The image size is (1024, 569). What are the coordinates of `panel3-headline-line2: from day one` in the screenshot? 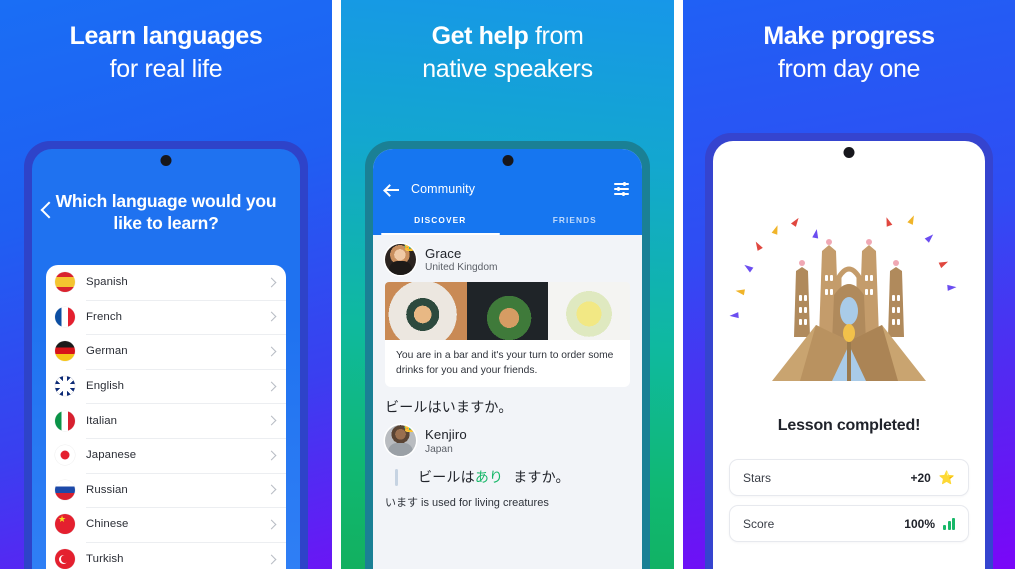 It's located at (849, 69).